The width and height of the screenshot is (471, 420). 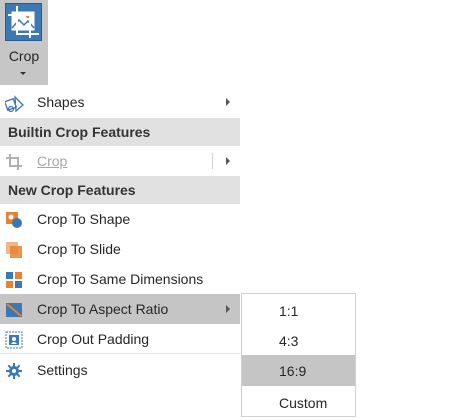 I want to click on menu-item-crop-out-padding: Crop Out Padding, so click(x=120, y=339).